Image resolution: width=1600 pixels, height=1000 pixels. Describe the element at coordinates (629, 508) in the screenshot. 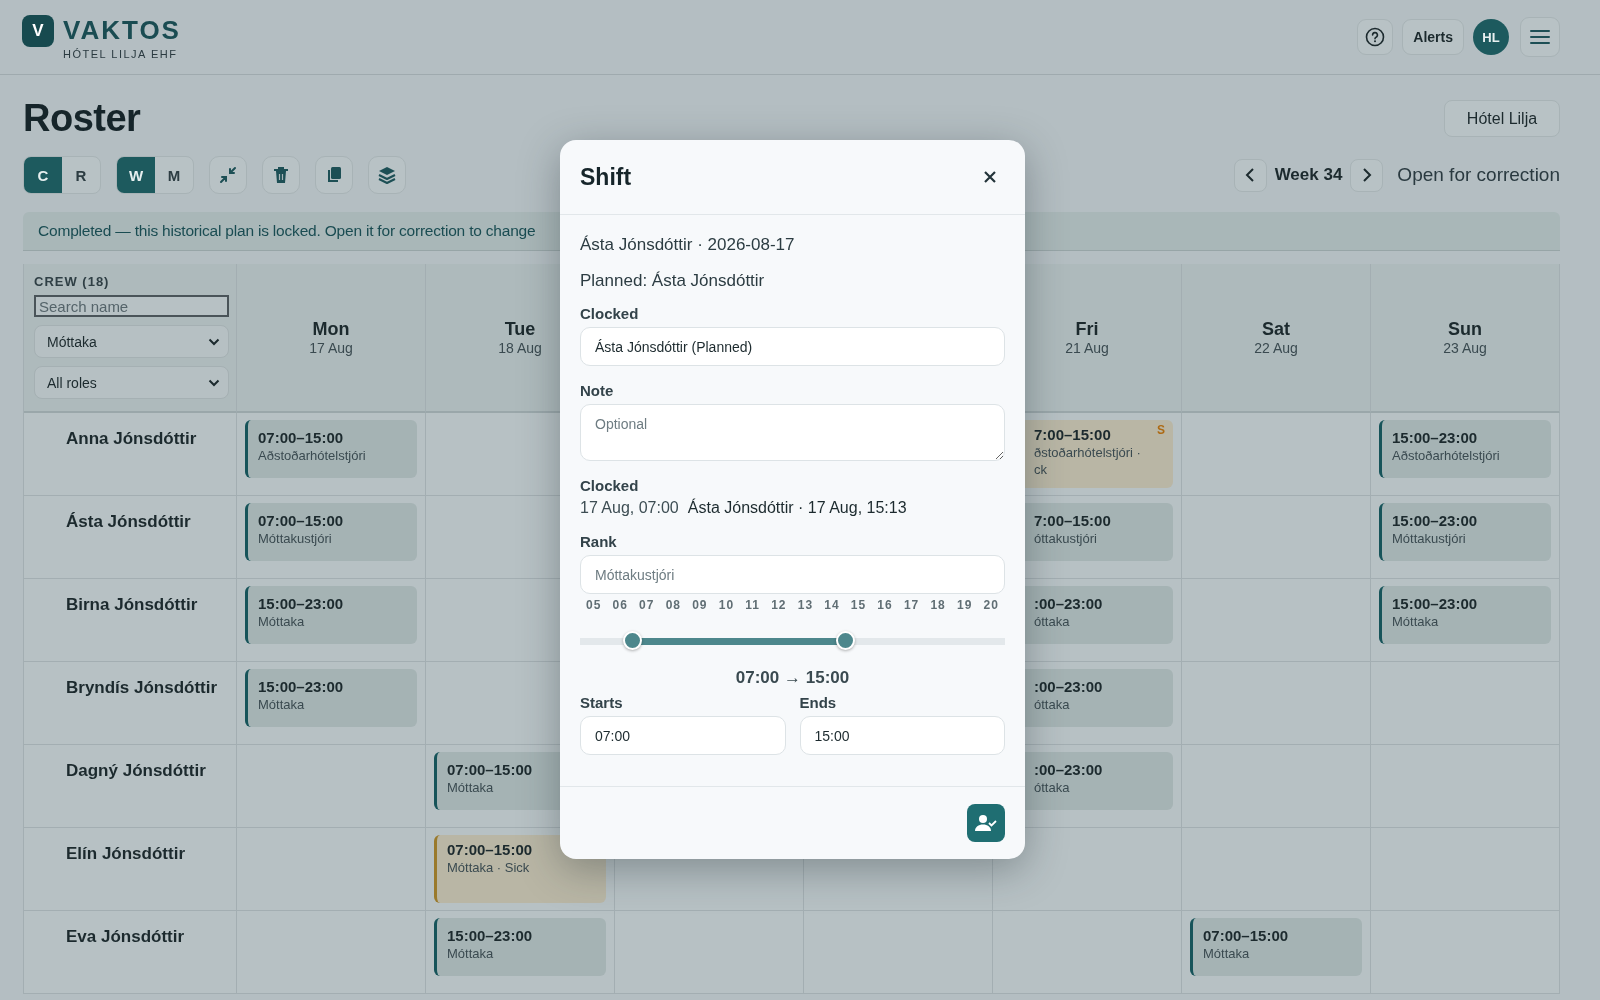

I see `clock-in-text: 17 Aug, 07:00` at that location.